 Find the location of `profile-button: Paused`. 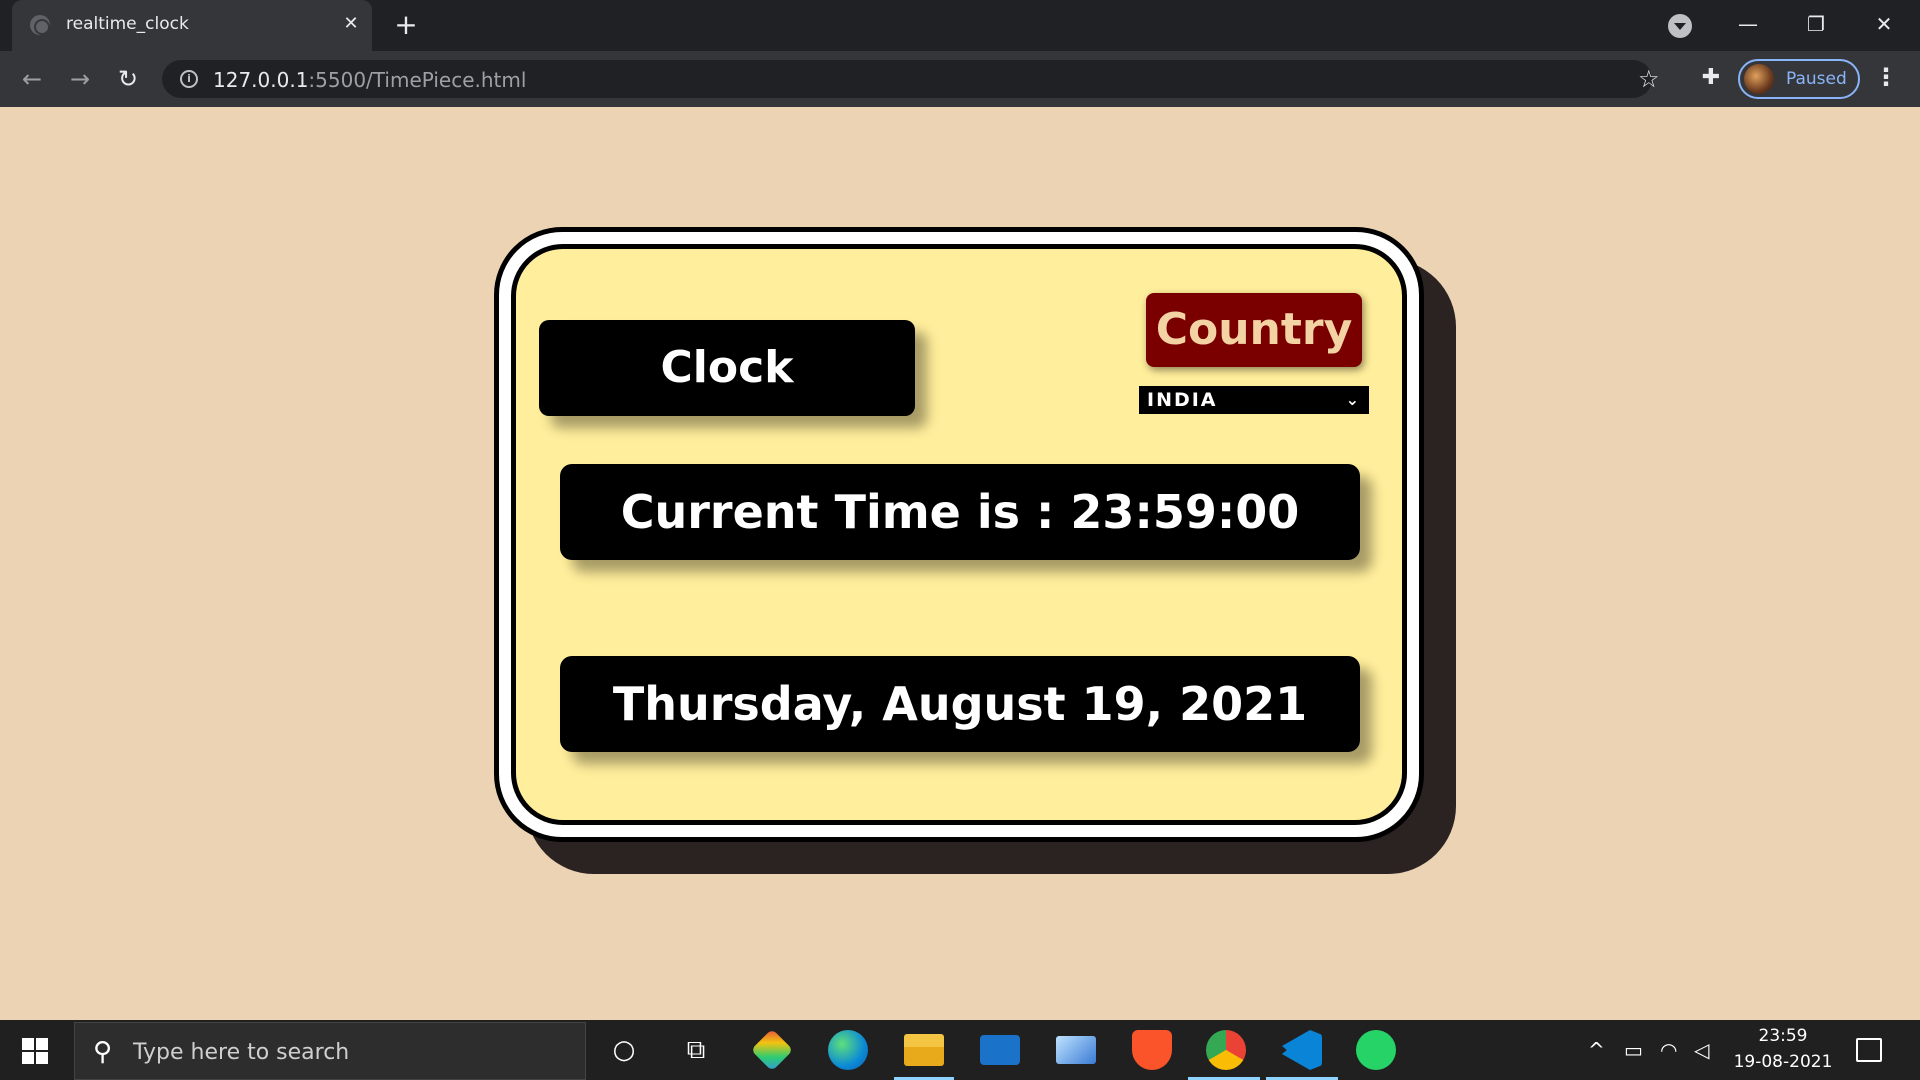

profile-button: Paused is located at coordinates (1799, 79).